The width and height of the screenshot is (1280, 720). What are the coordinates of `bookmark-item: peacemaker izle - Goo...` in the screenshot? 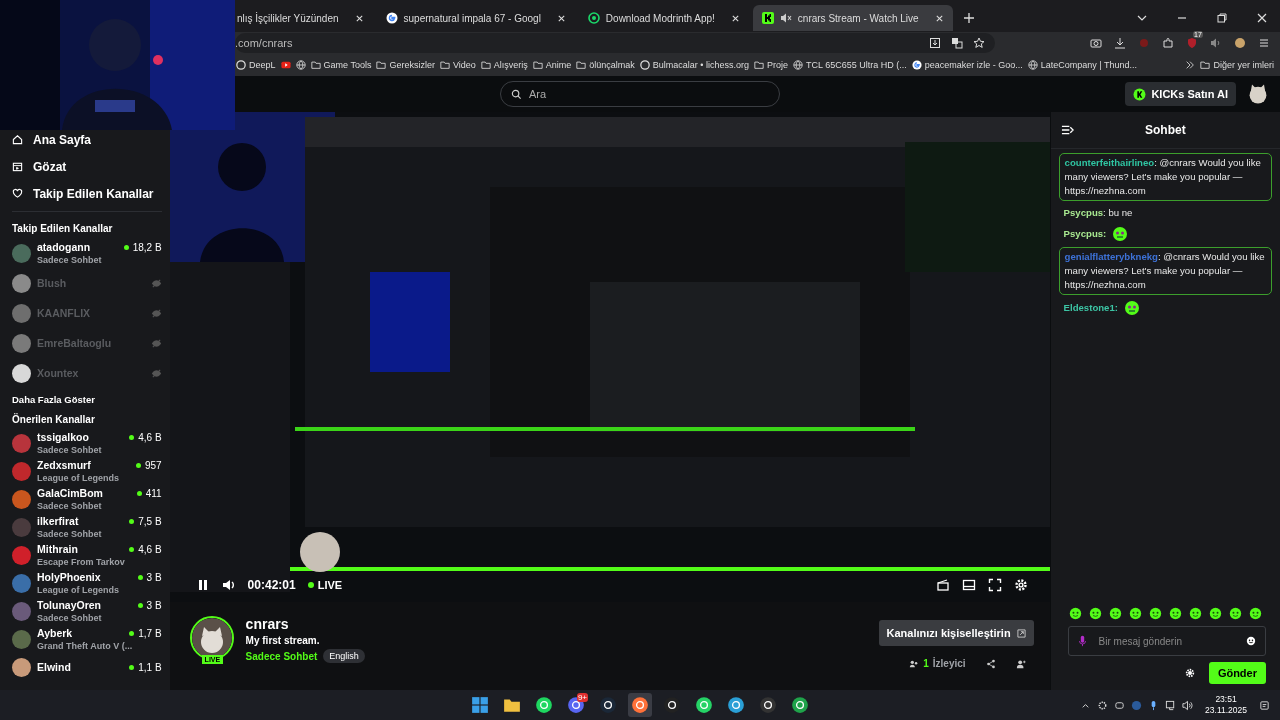 It's located at (967, 65).